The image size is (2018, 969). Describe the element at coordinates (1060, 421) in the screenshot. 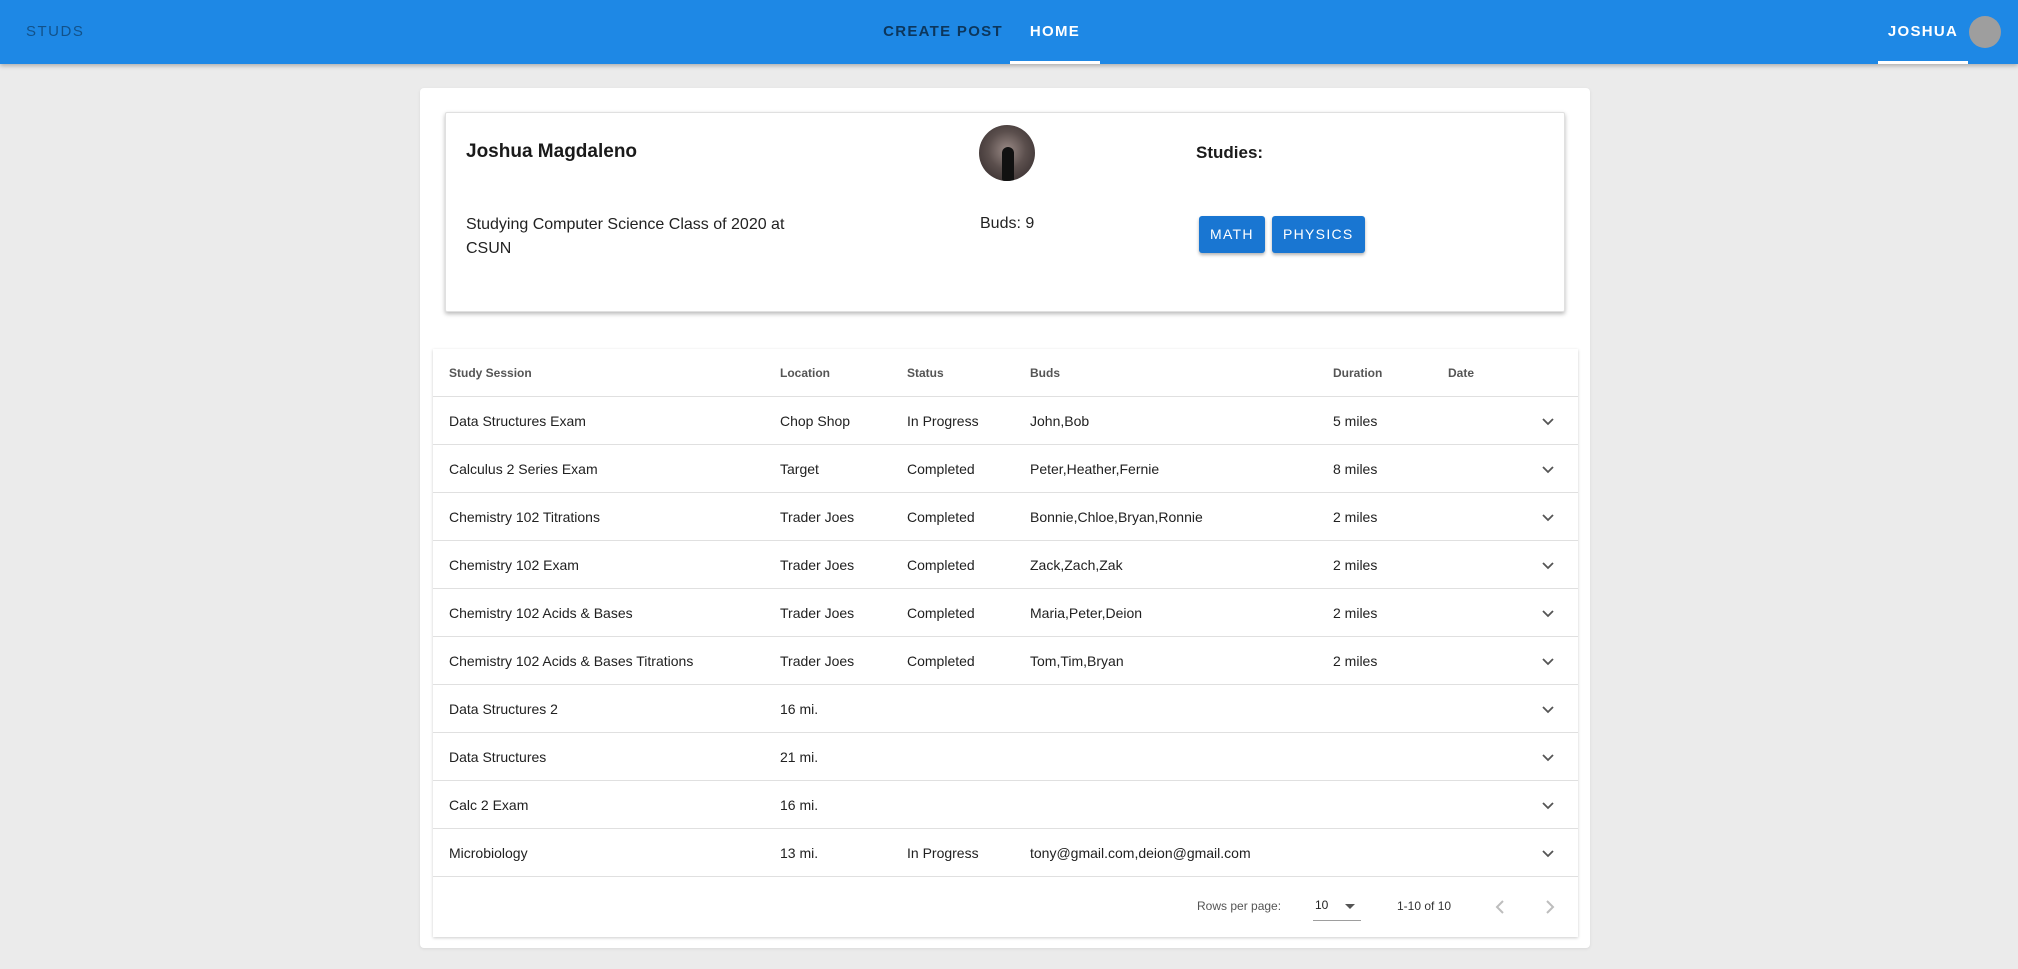

I see `cell-buds: John,Bob` at that location.